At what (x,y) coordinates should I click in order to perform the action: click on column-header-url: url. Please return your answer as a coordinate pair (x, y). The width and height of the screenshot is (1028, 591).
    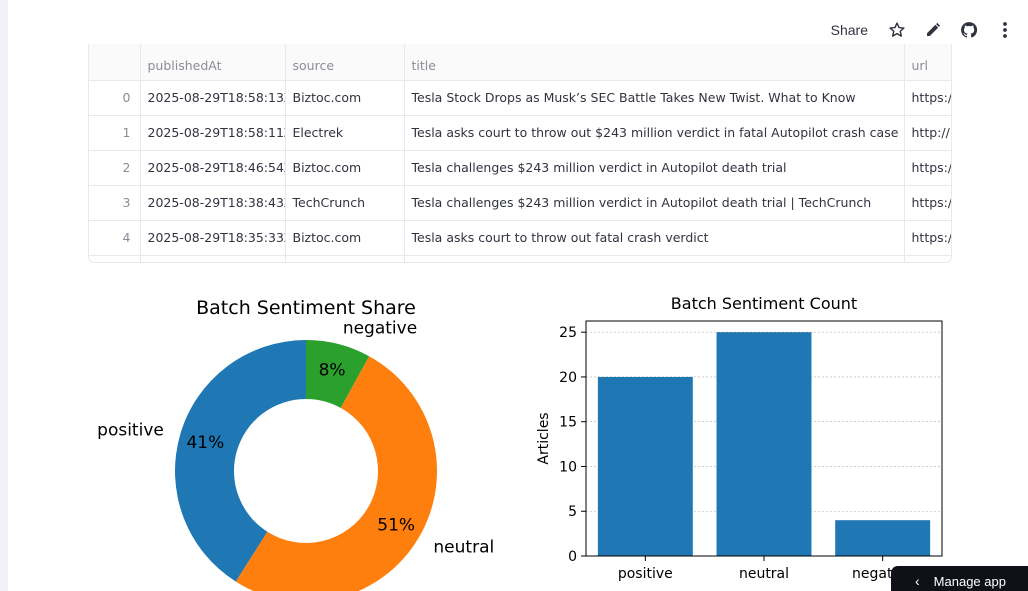
    Looking at the image, I should click on (927, 62).